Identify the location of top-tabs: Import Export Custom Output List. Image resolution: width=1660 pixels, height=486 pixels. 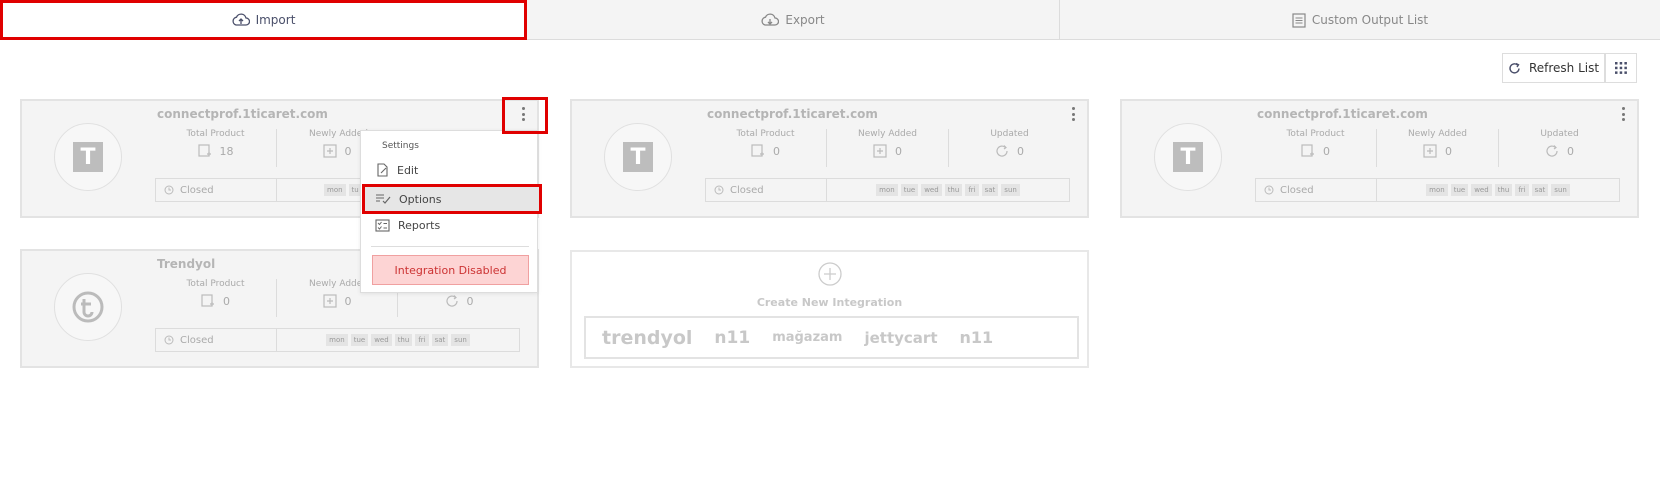
(830, 20).